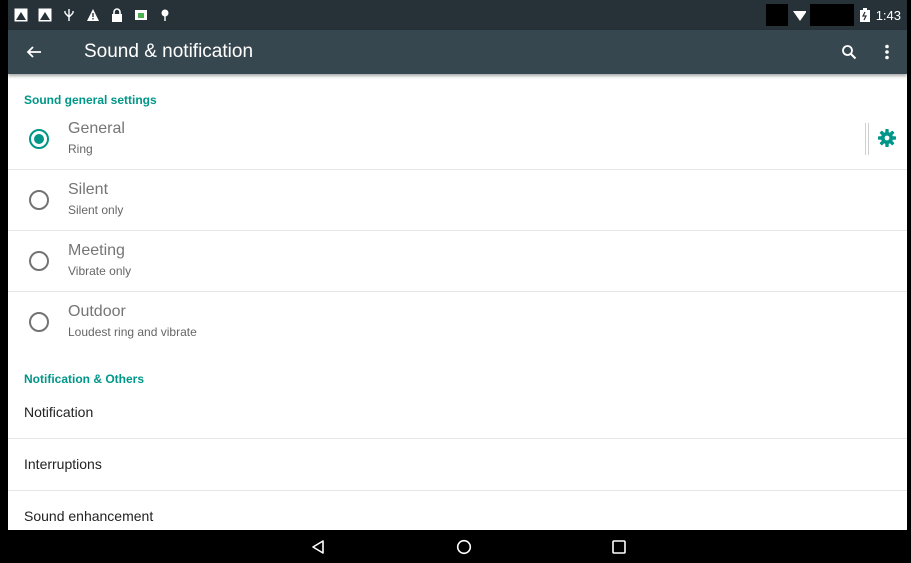 Image resolution: width=911 pixels, height=563 pixels. What do you see at coordinates (96, 250) in the screenshot?
I see `profile-title: Meeting` at bounding box center [96, 250].